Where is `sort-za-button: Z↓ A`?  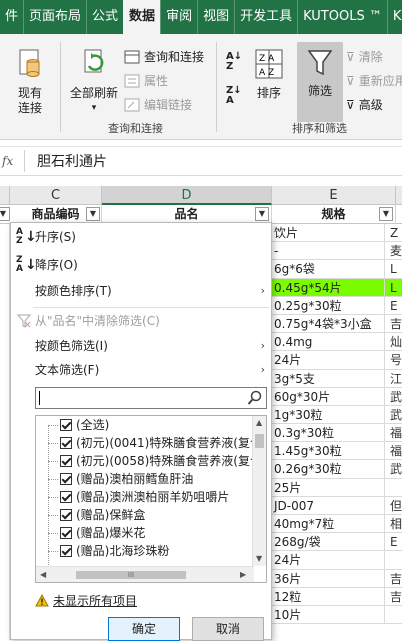
sort-za-button: Z↓ A is located at coordinates (234, 96).